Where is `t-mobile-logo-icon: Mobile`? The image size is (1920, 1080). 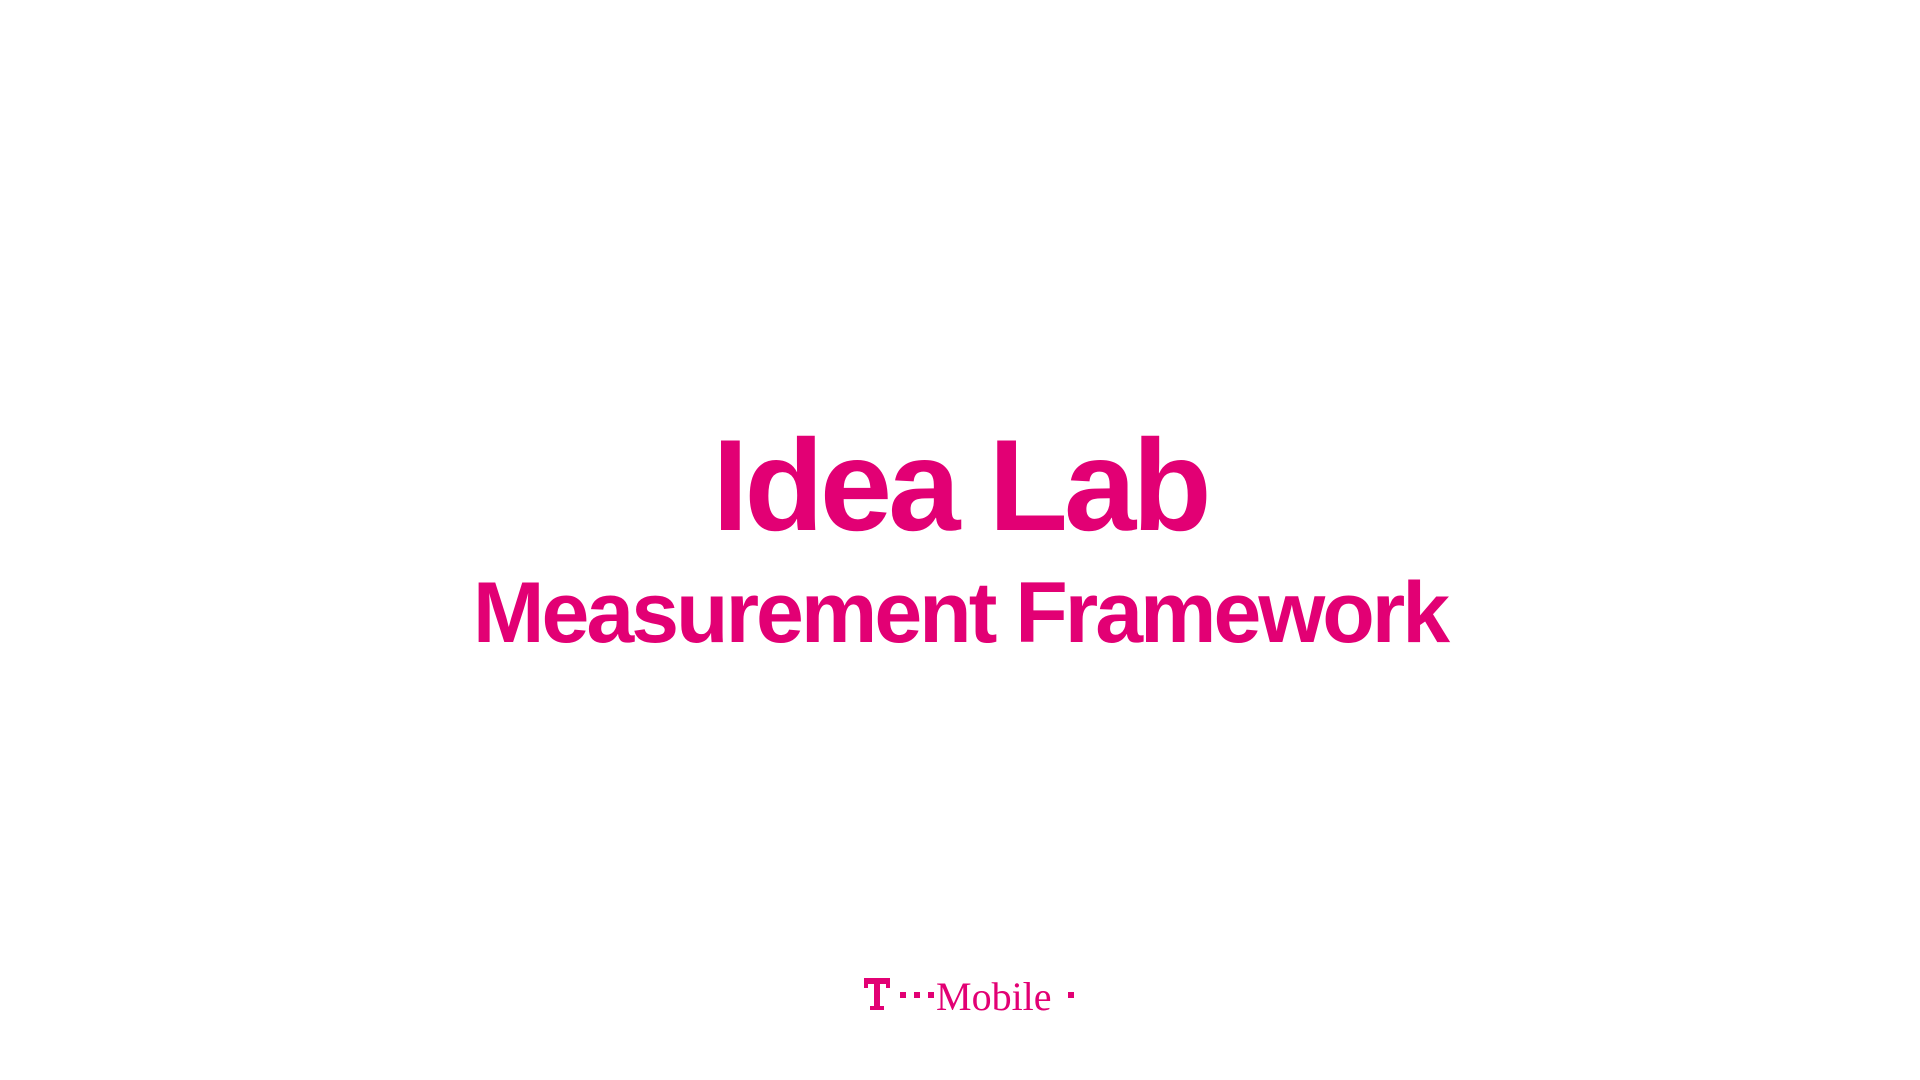
t-mobile-logo-icon: Mobile is located at coordinates (969, 993).